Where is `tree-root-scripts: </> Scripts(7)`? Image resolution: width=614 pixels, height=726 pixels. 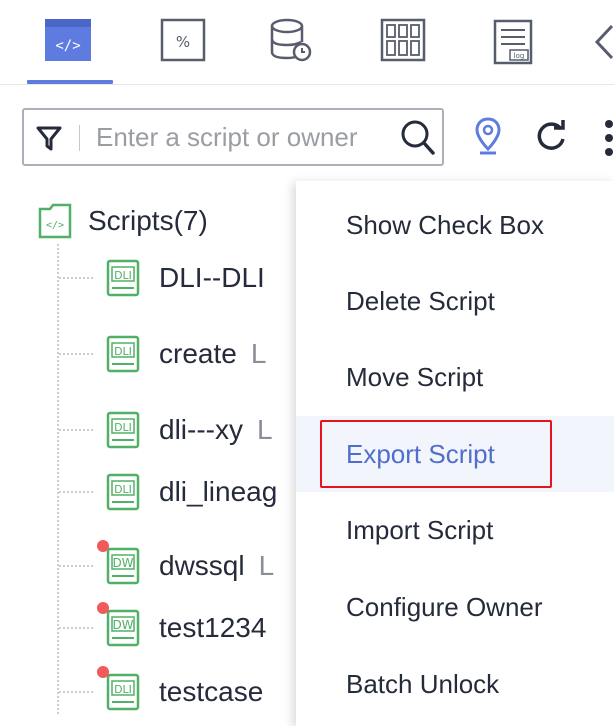
tree-root-scripts: </> Scripts(7) is located at coordinates (123, 221).